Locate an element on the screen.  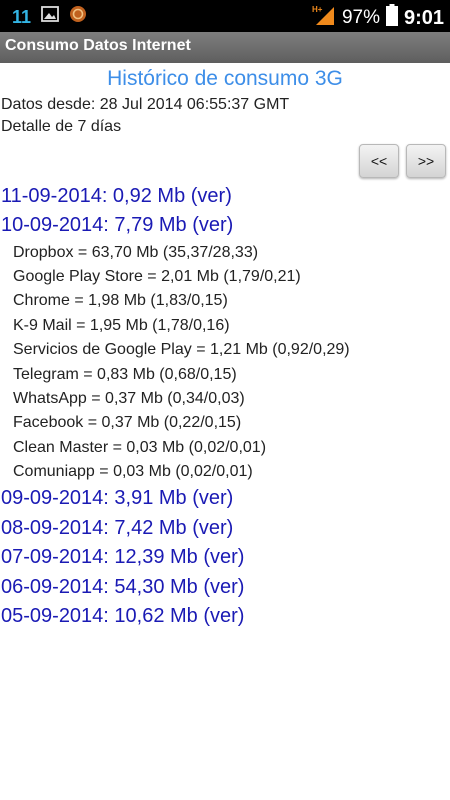
data-since-text: Datos desde: 28 Jul 2014 06:55:37 GMT is located at coordinates (145, 104).